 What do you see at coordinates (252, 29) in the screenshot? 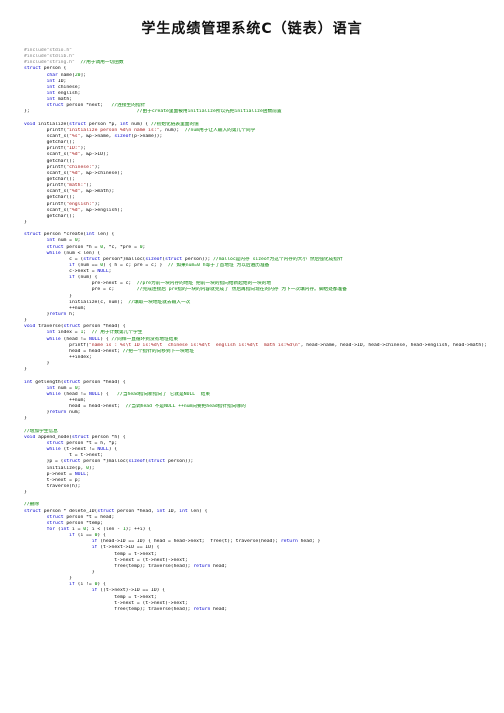
I see `page-title: 学生成绩管理系统C（链表）语言` at bounding box center [252, 29].